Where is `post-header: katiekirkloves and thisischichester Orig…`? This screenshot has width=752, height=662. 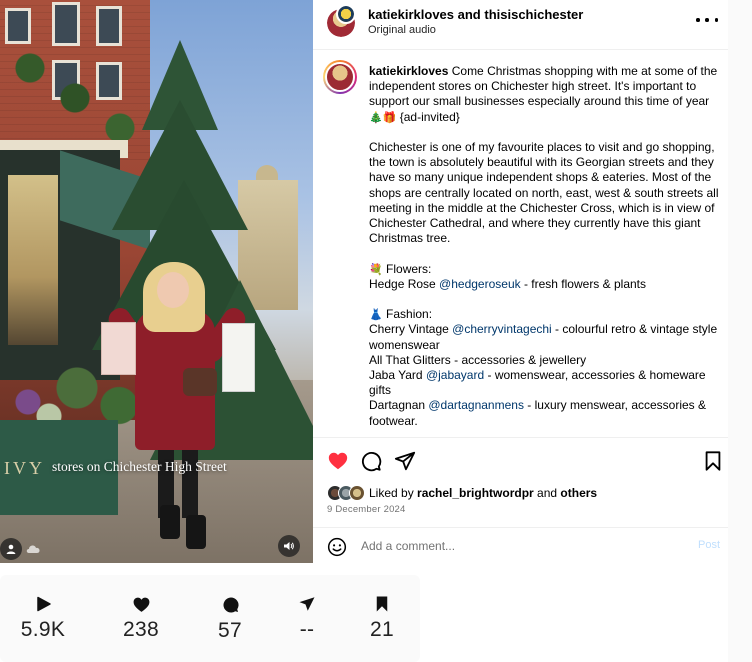 post-header: katiekirkloves and thisischichester Orig… is located at coordinates (520, 25).